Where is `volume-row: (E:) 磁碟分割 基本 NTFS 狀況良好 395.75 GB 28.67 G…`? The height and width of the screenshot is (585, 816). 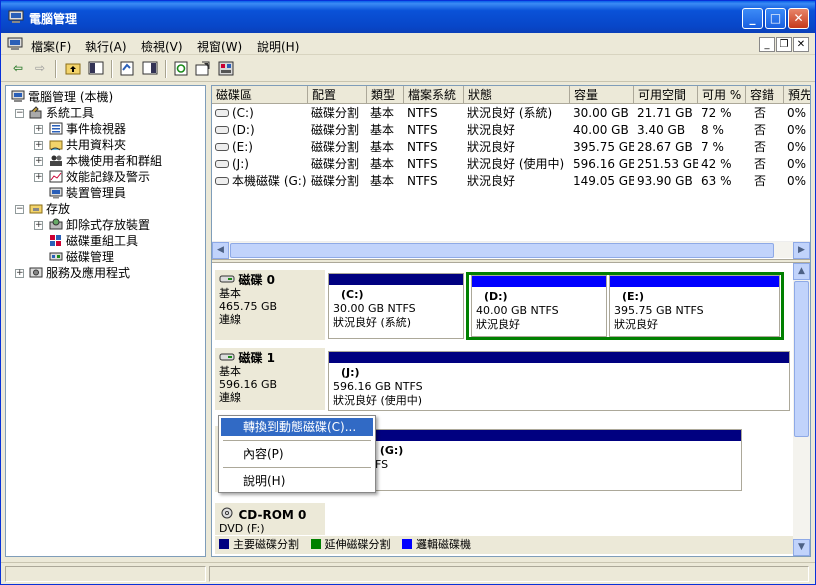 volume-row: (E:) 磁碟分割 基本 NTFS 狀況良好 395.75 GB 28.67 G… is located at coordinates (511, 147).